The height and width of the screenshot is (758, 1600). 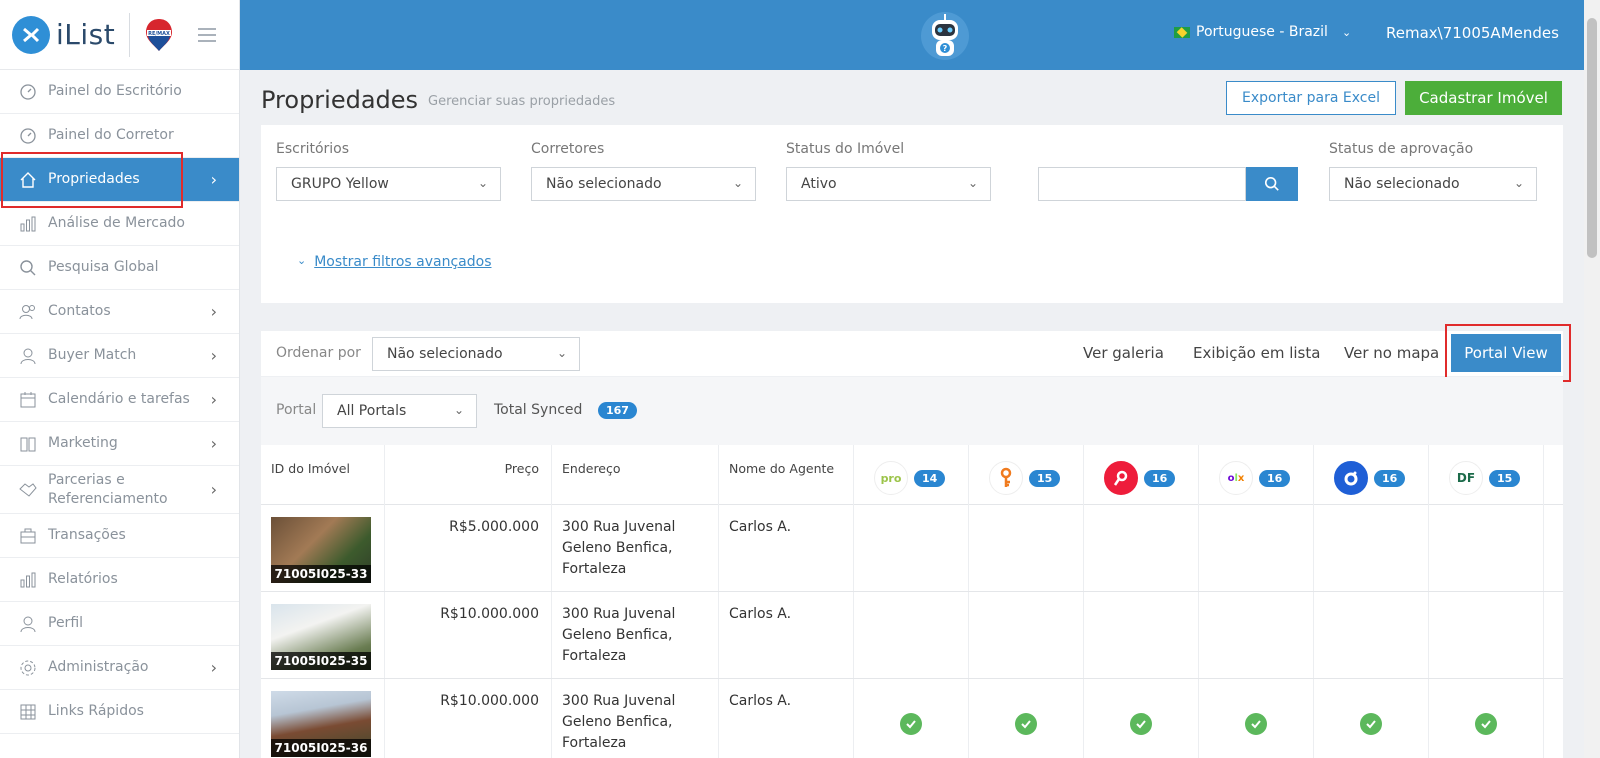 I want to click on gauge-icon, so click(x=28, y=92).